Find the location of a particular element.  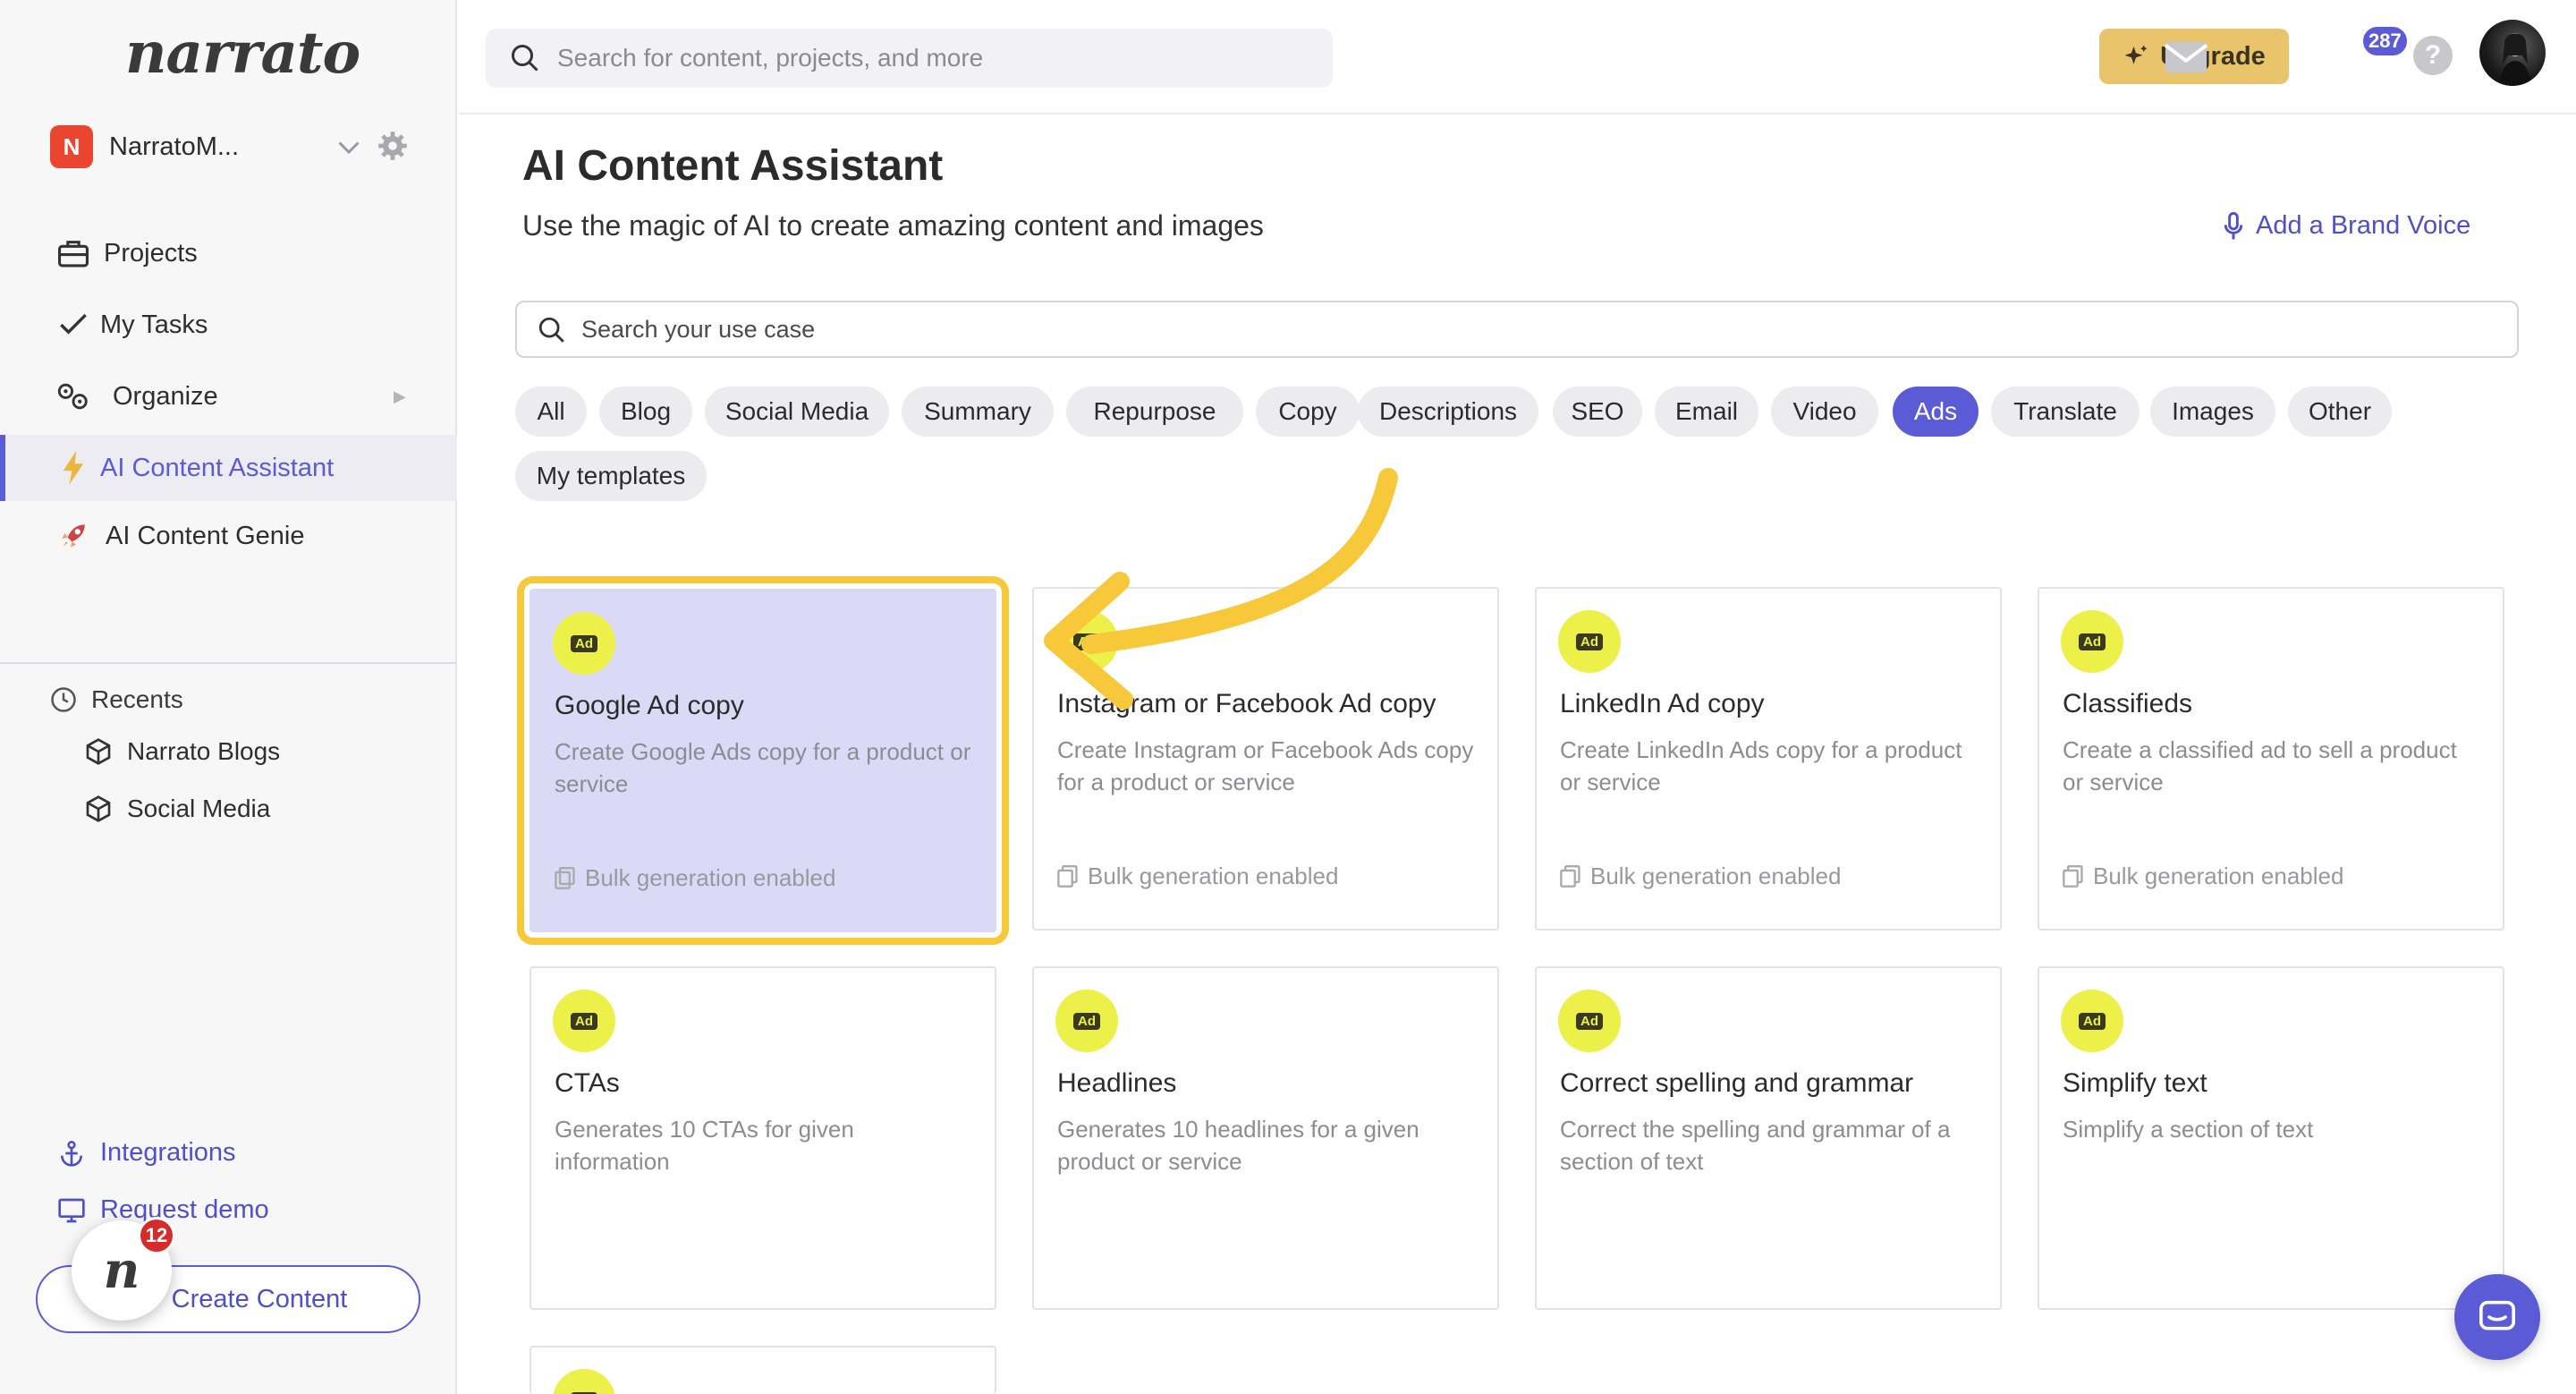

monitor-icon is located at coordinates (71, 1210).